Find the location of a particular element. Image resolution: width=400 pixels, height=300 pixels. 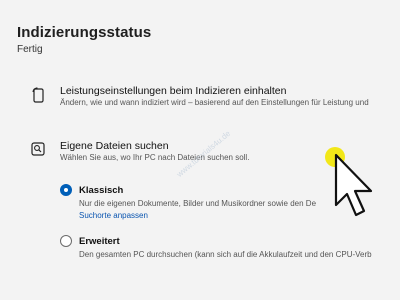

enhanced-option-label: Erweitert is located at coordinates (99, 241).